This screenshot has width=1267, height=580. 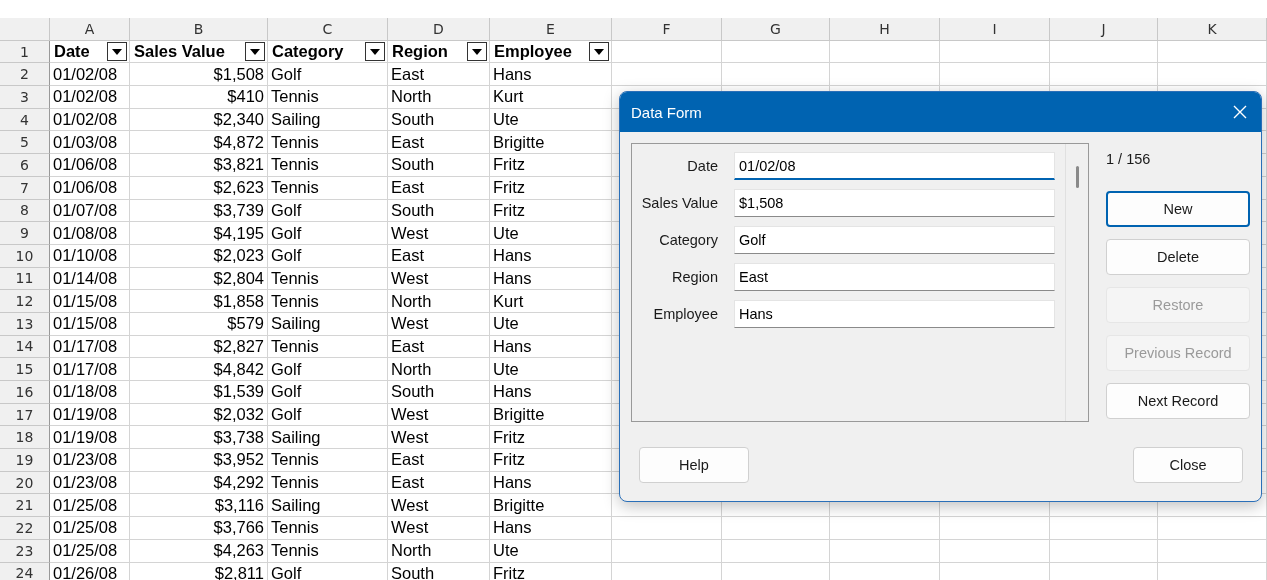 I want to click on row-header: 16, so click(x=25, y=392).